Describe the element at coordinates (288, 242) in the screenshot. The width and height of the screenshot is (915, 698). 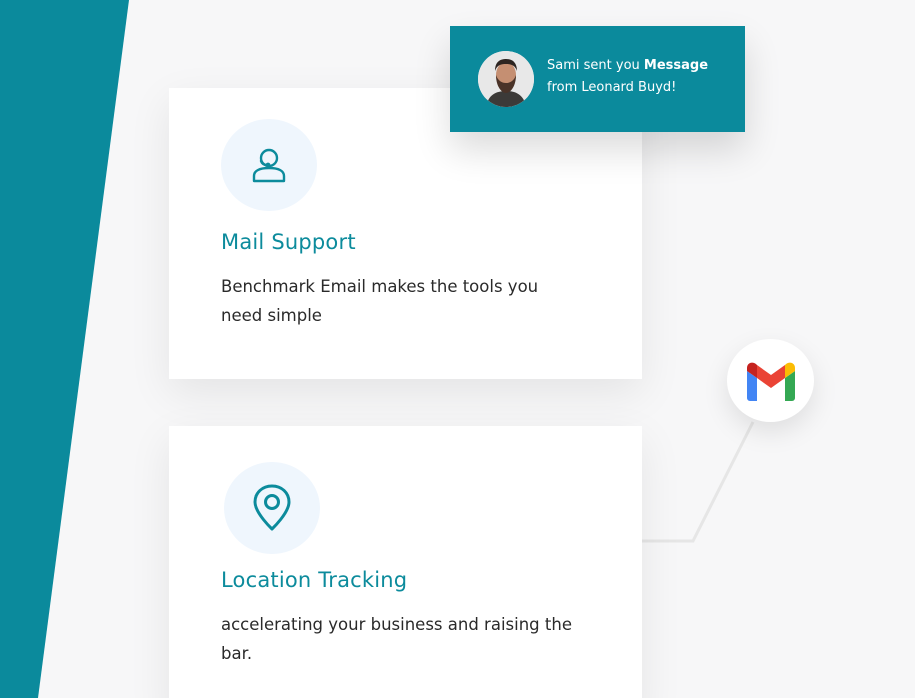
I see `card-title: Mail Support` at that location.